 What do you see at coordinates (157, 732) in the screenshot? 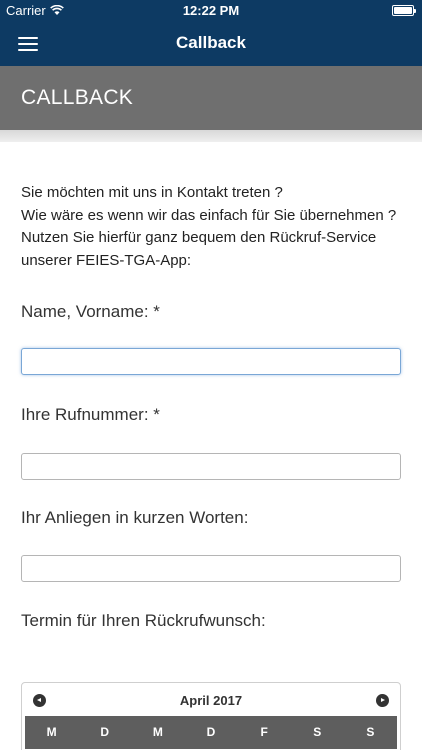
I see `weekday-wed: M` at bounding box center [157, 732].